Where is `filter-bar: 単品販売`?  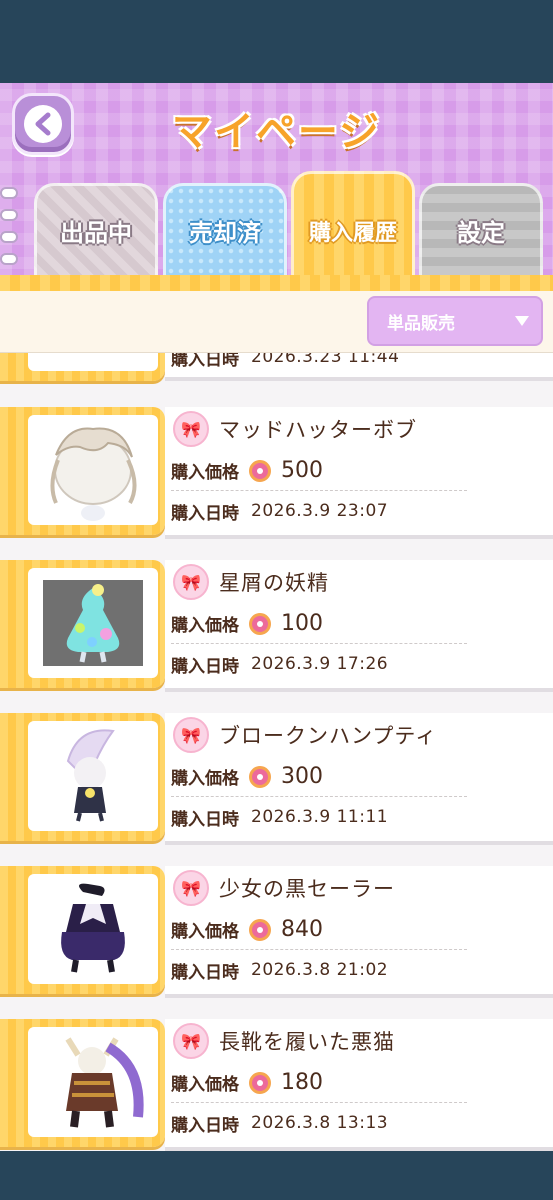
filter-bar: 単品販売 is located at coordinates (276, 322).